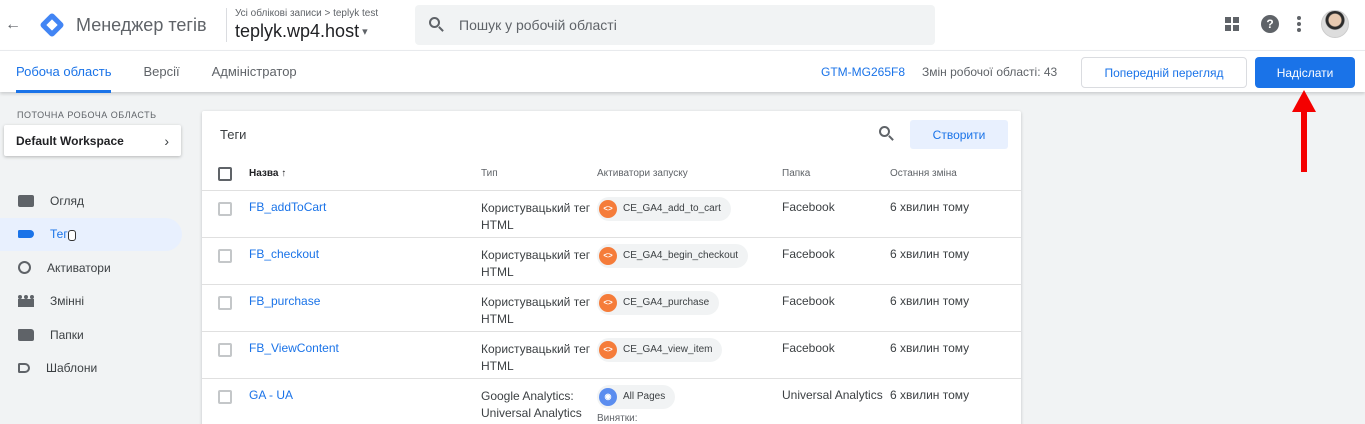  I want to click on container-id-link: GTM-MG265F8, so click(863, 72).